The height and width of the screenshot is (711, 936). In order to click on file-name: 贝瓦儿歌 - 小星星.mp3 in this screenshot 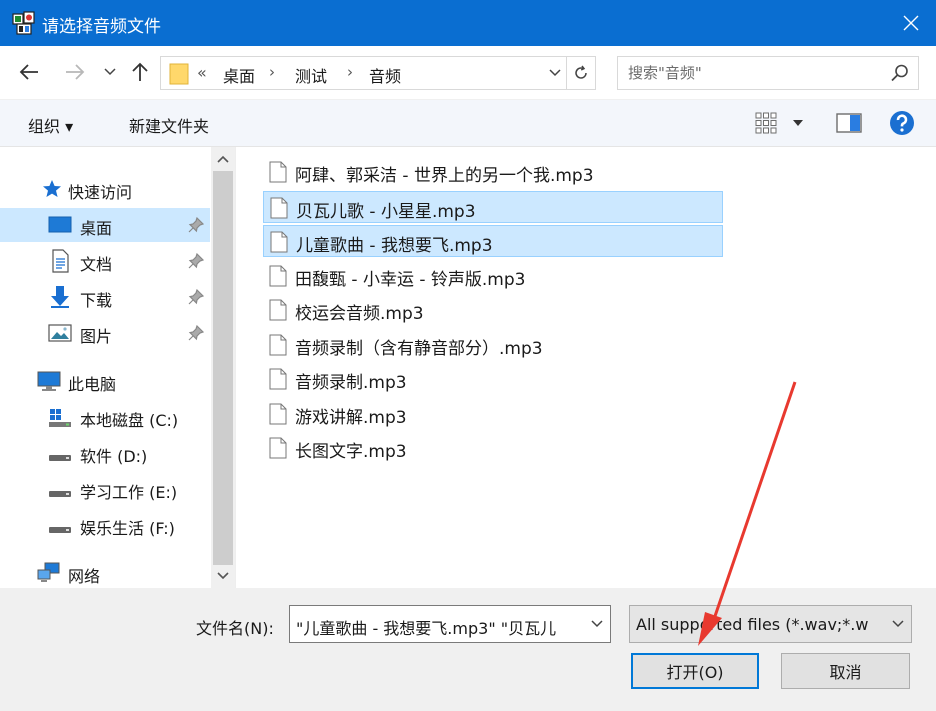, I will do `click(386, 212)`.